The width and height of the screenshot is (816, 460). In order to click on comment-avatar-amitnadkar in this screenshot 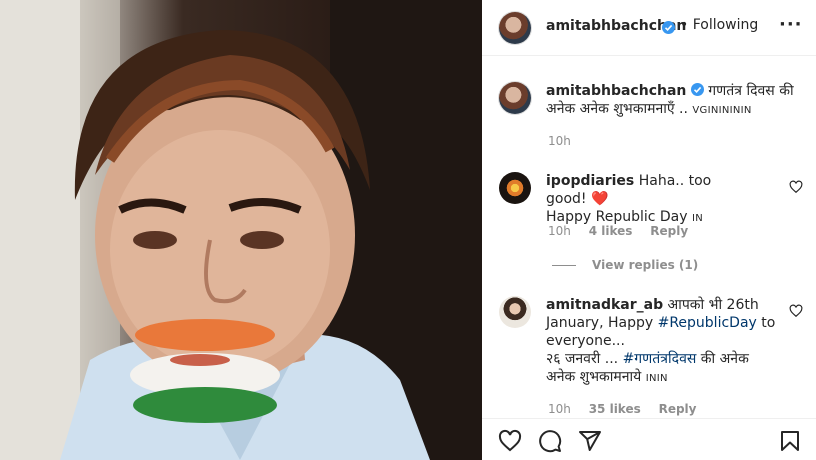, I will do `click(515, 312)`.